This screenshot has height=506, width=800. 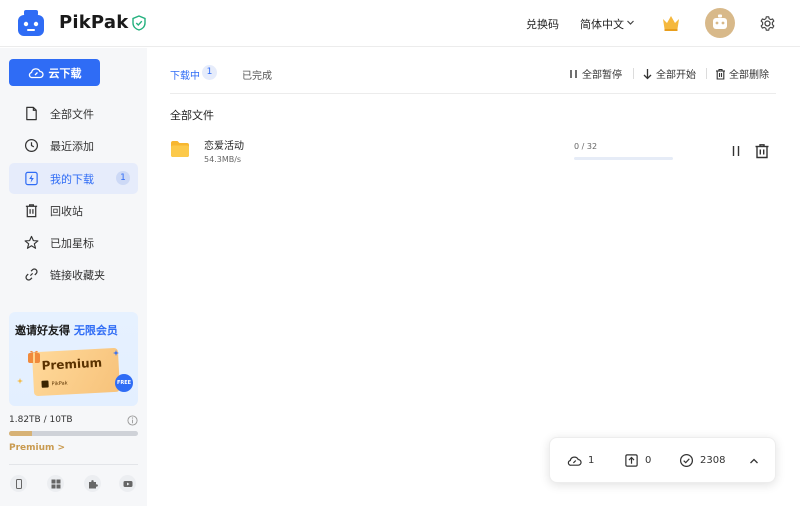 What do you see at coordinates (31, 242) in the screenshot?
I see `star-icon` at bounding box center [31, 242].